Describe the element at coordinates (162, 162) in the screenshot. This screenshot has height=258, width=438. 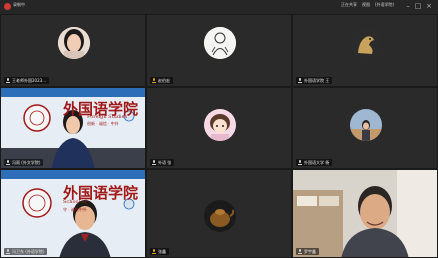
I see `participant-name: 外语 张` at that location.